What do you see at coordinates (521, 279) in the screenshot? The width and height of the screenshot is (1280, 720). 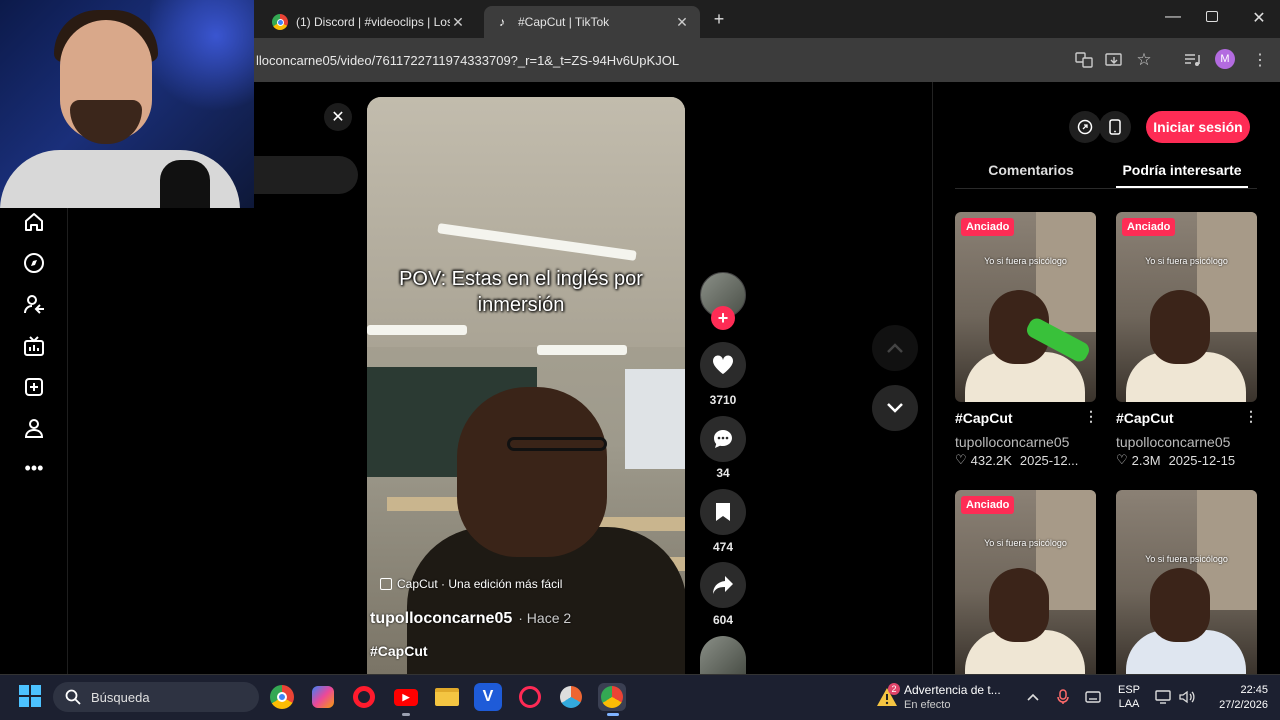 I see `caption-line: POV: Estas en el inglés por` at bounding box center [521, 279].